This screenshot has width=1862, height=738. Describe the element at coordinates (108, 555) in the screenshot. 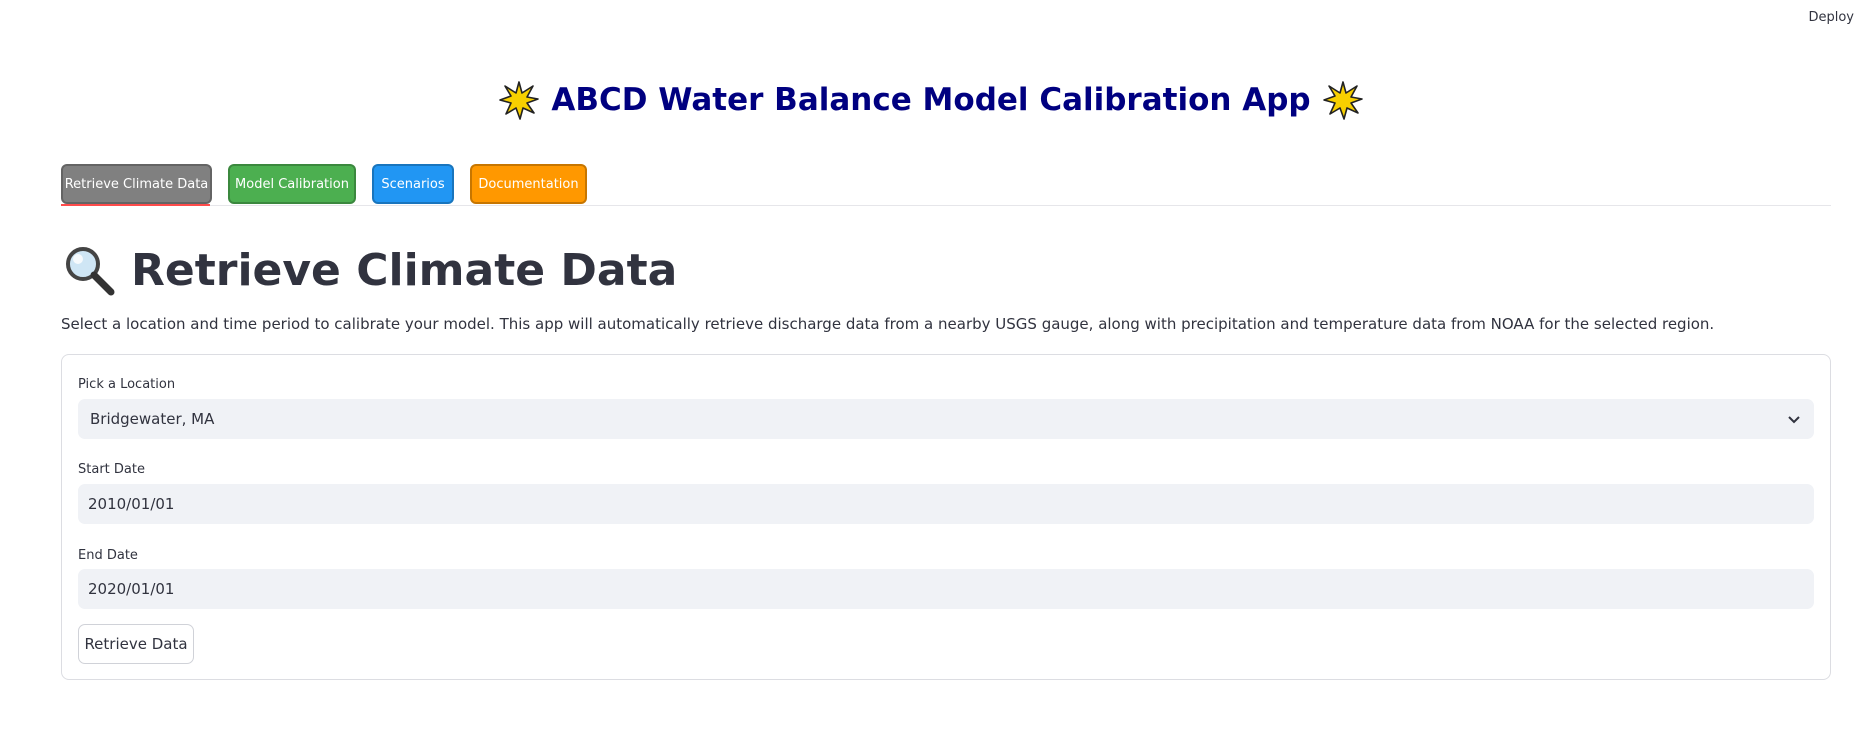

I see `end-date-label: End Date` at that location.